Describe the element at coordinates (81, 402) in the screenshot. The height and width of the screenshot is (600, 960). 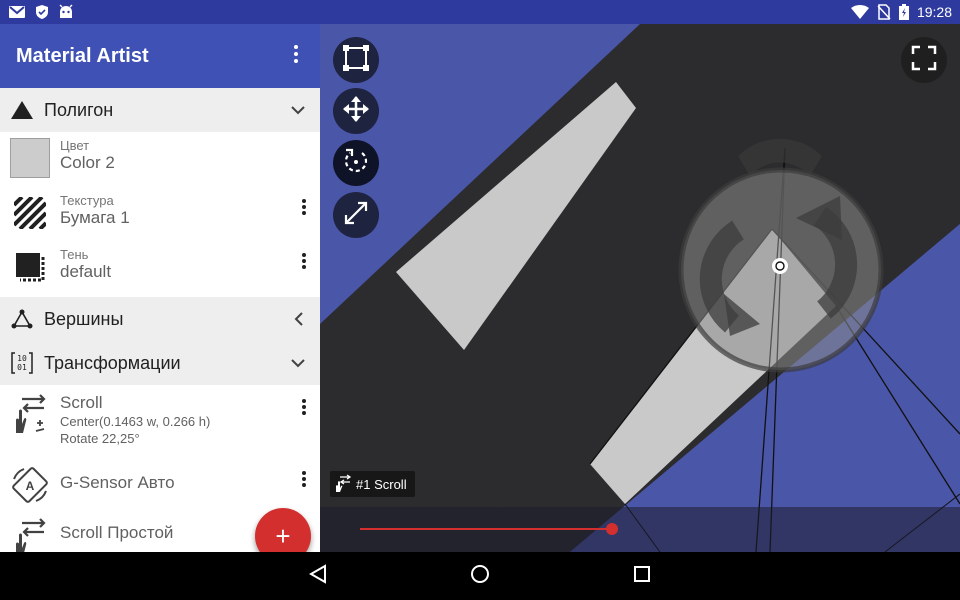
I see `transform-title: Scroll` at that location.